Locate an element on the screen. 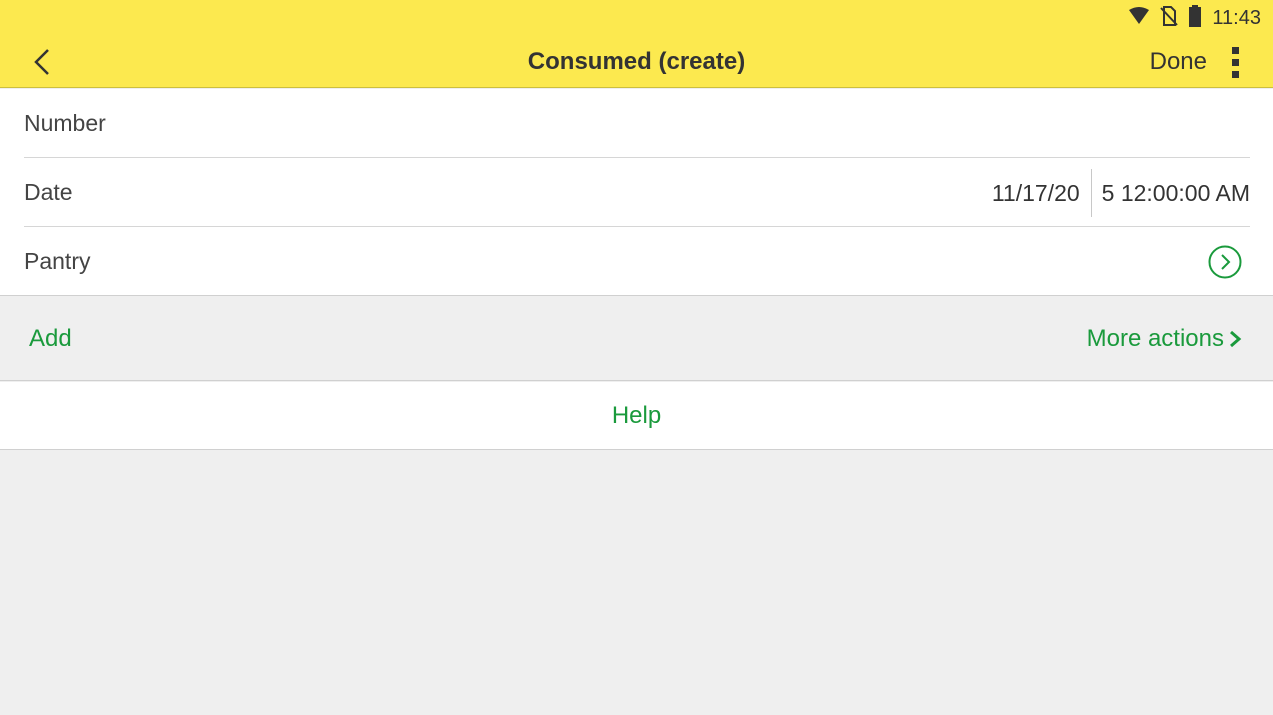 The height and width of the screenshot is (715, 1273). back-button is located at coordinates (42, 62).